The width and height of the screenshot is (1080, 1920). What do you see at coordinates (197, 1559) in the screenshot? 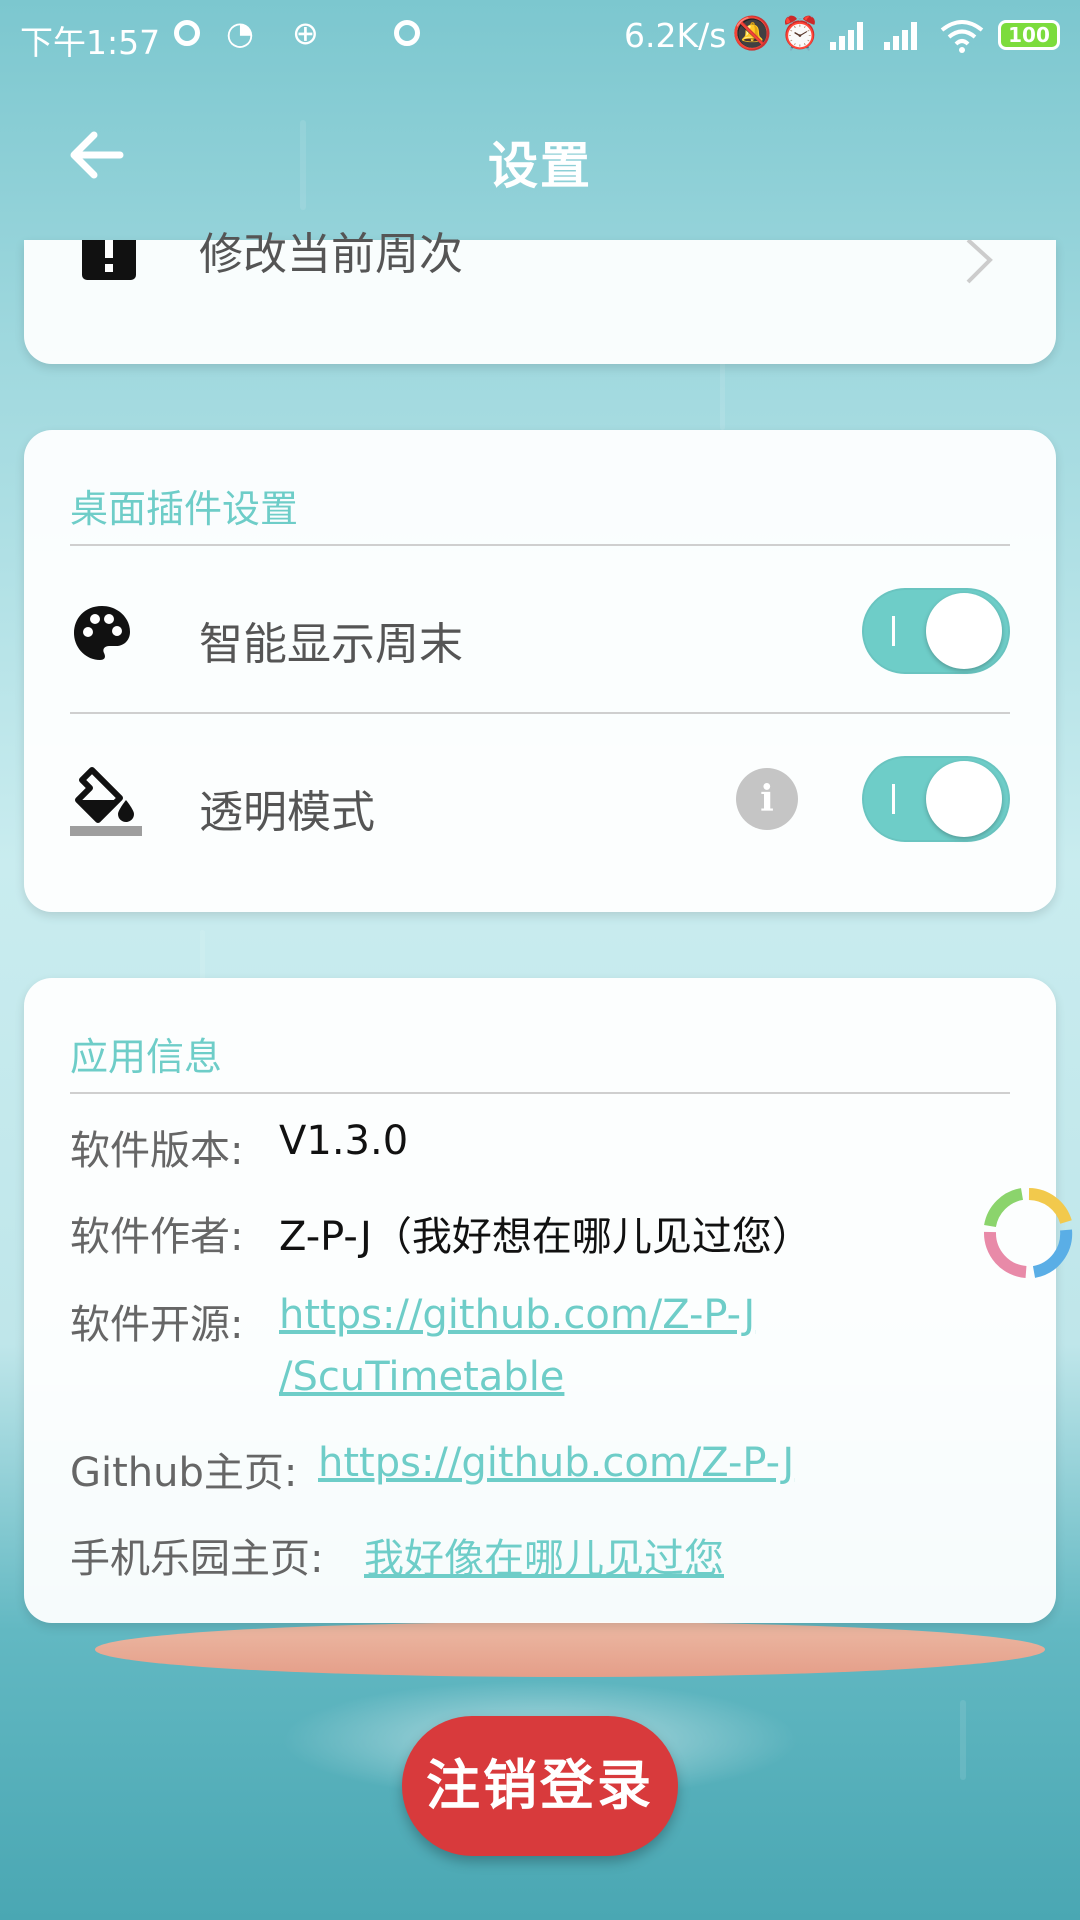
I see `shouji-label: 手机乐园主页:` at bounding box center [197, 1559].